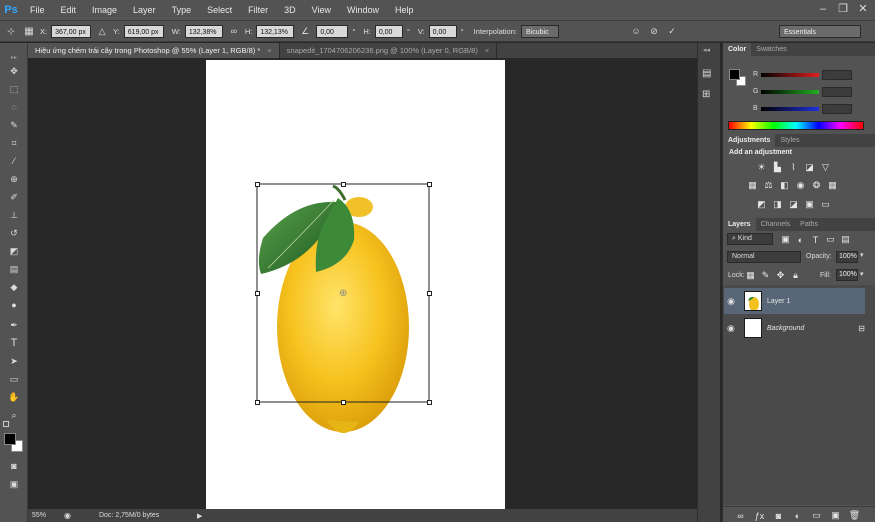 The height and width of the screenshot is (522, 875). What do you see at coordinates (816, 515) in the screenshot?
I see `new-group-icon: ▭` at bounding box center [816, 515].